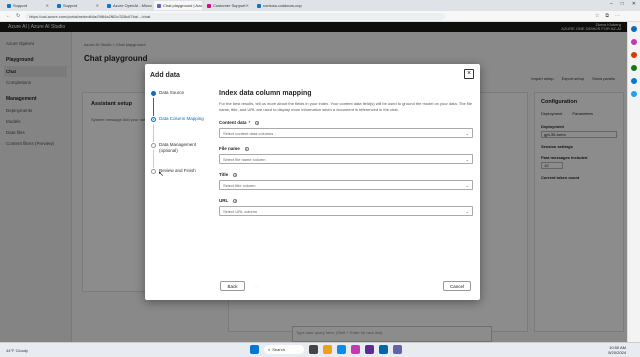  Describe the element at coordinates (165, 75) in the screenshot. I see `dialog-title: Add data` at that location.